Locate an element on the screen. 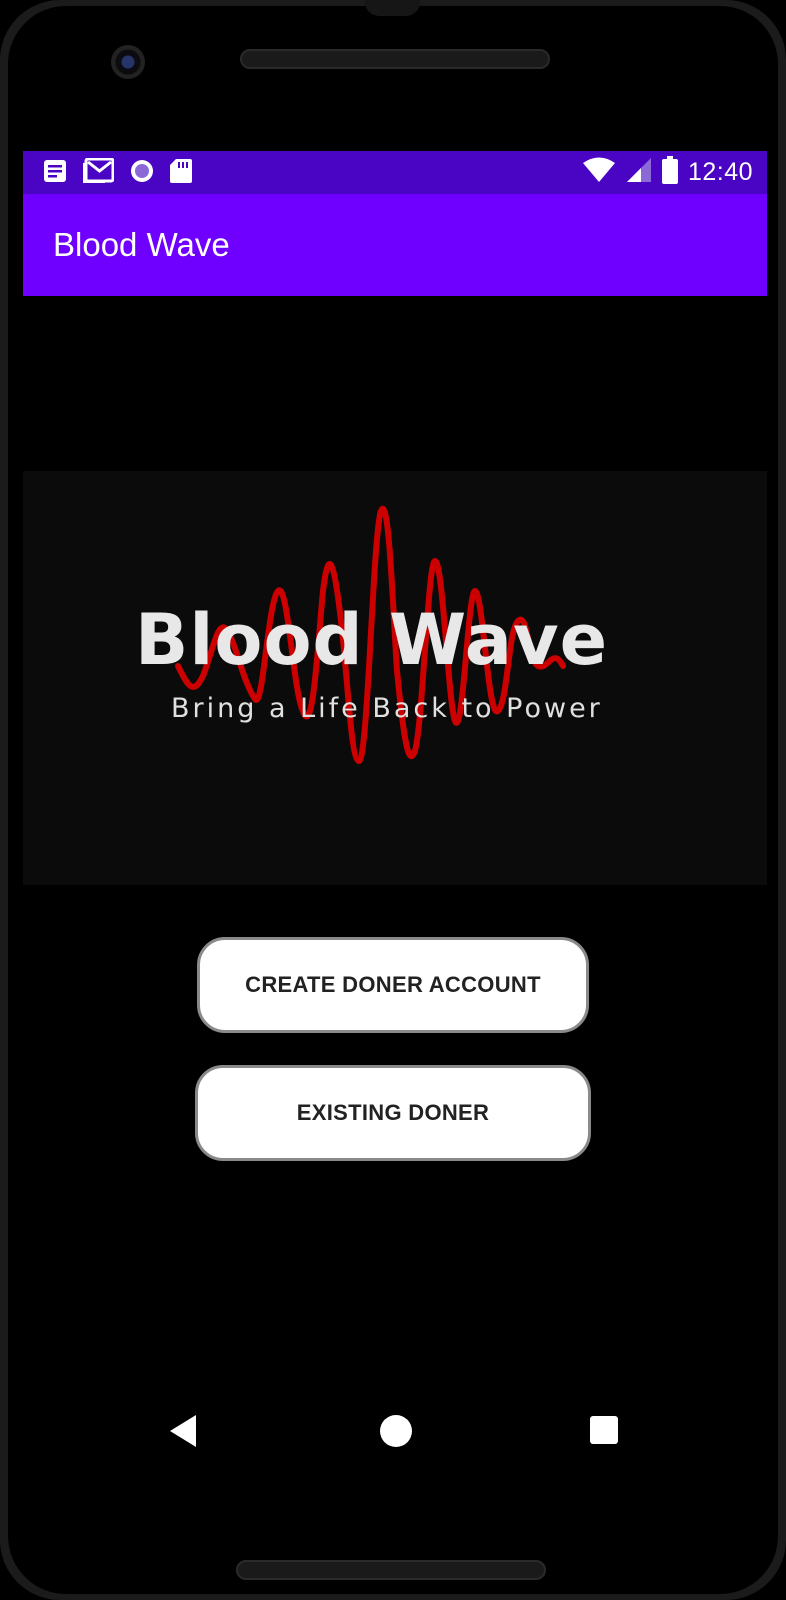  status-clock: 12:40 is located at coordinates (720, 171).